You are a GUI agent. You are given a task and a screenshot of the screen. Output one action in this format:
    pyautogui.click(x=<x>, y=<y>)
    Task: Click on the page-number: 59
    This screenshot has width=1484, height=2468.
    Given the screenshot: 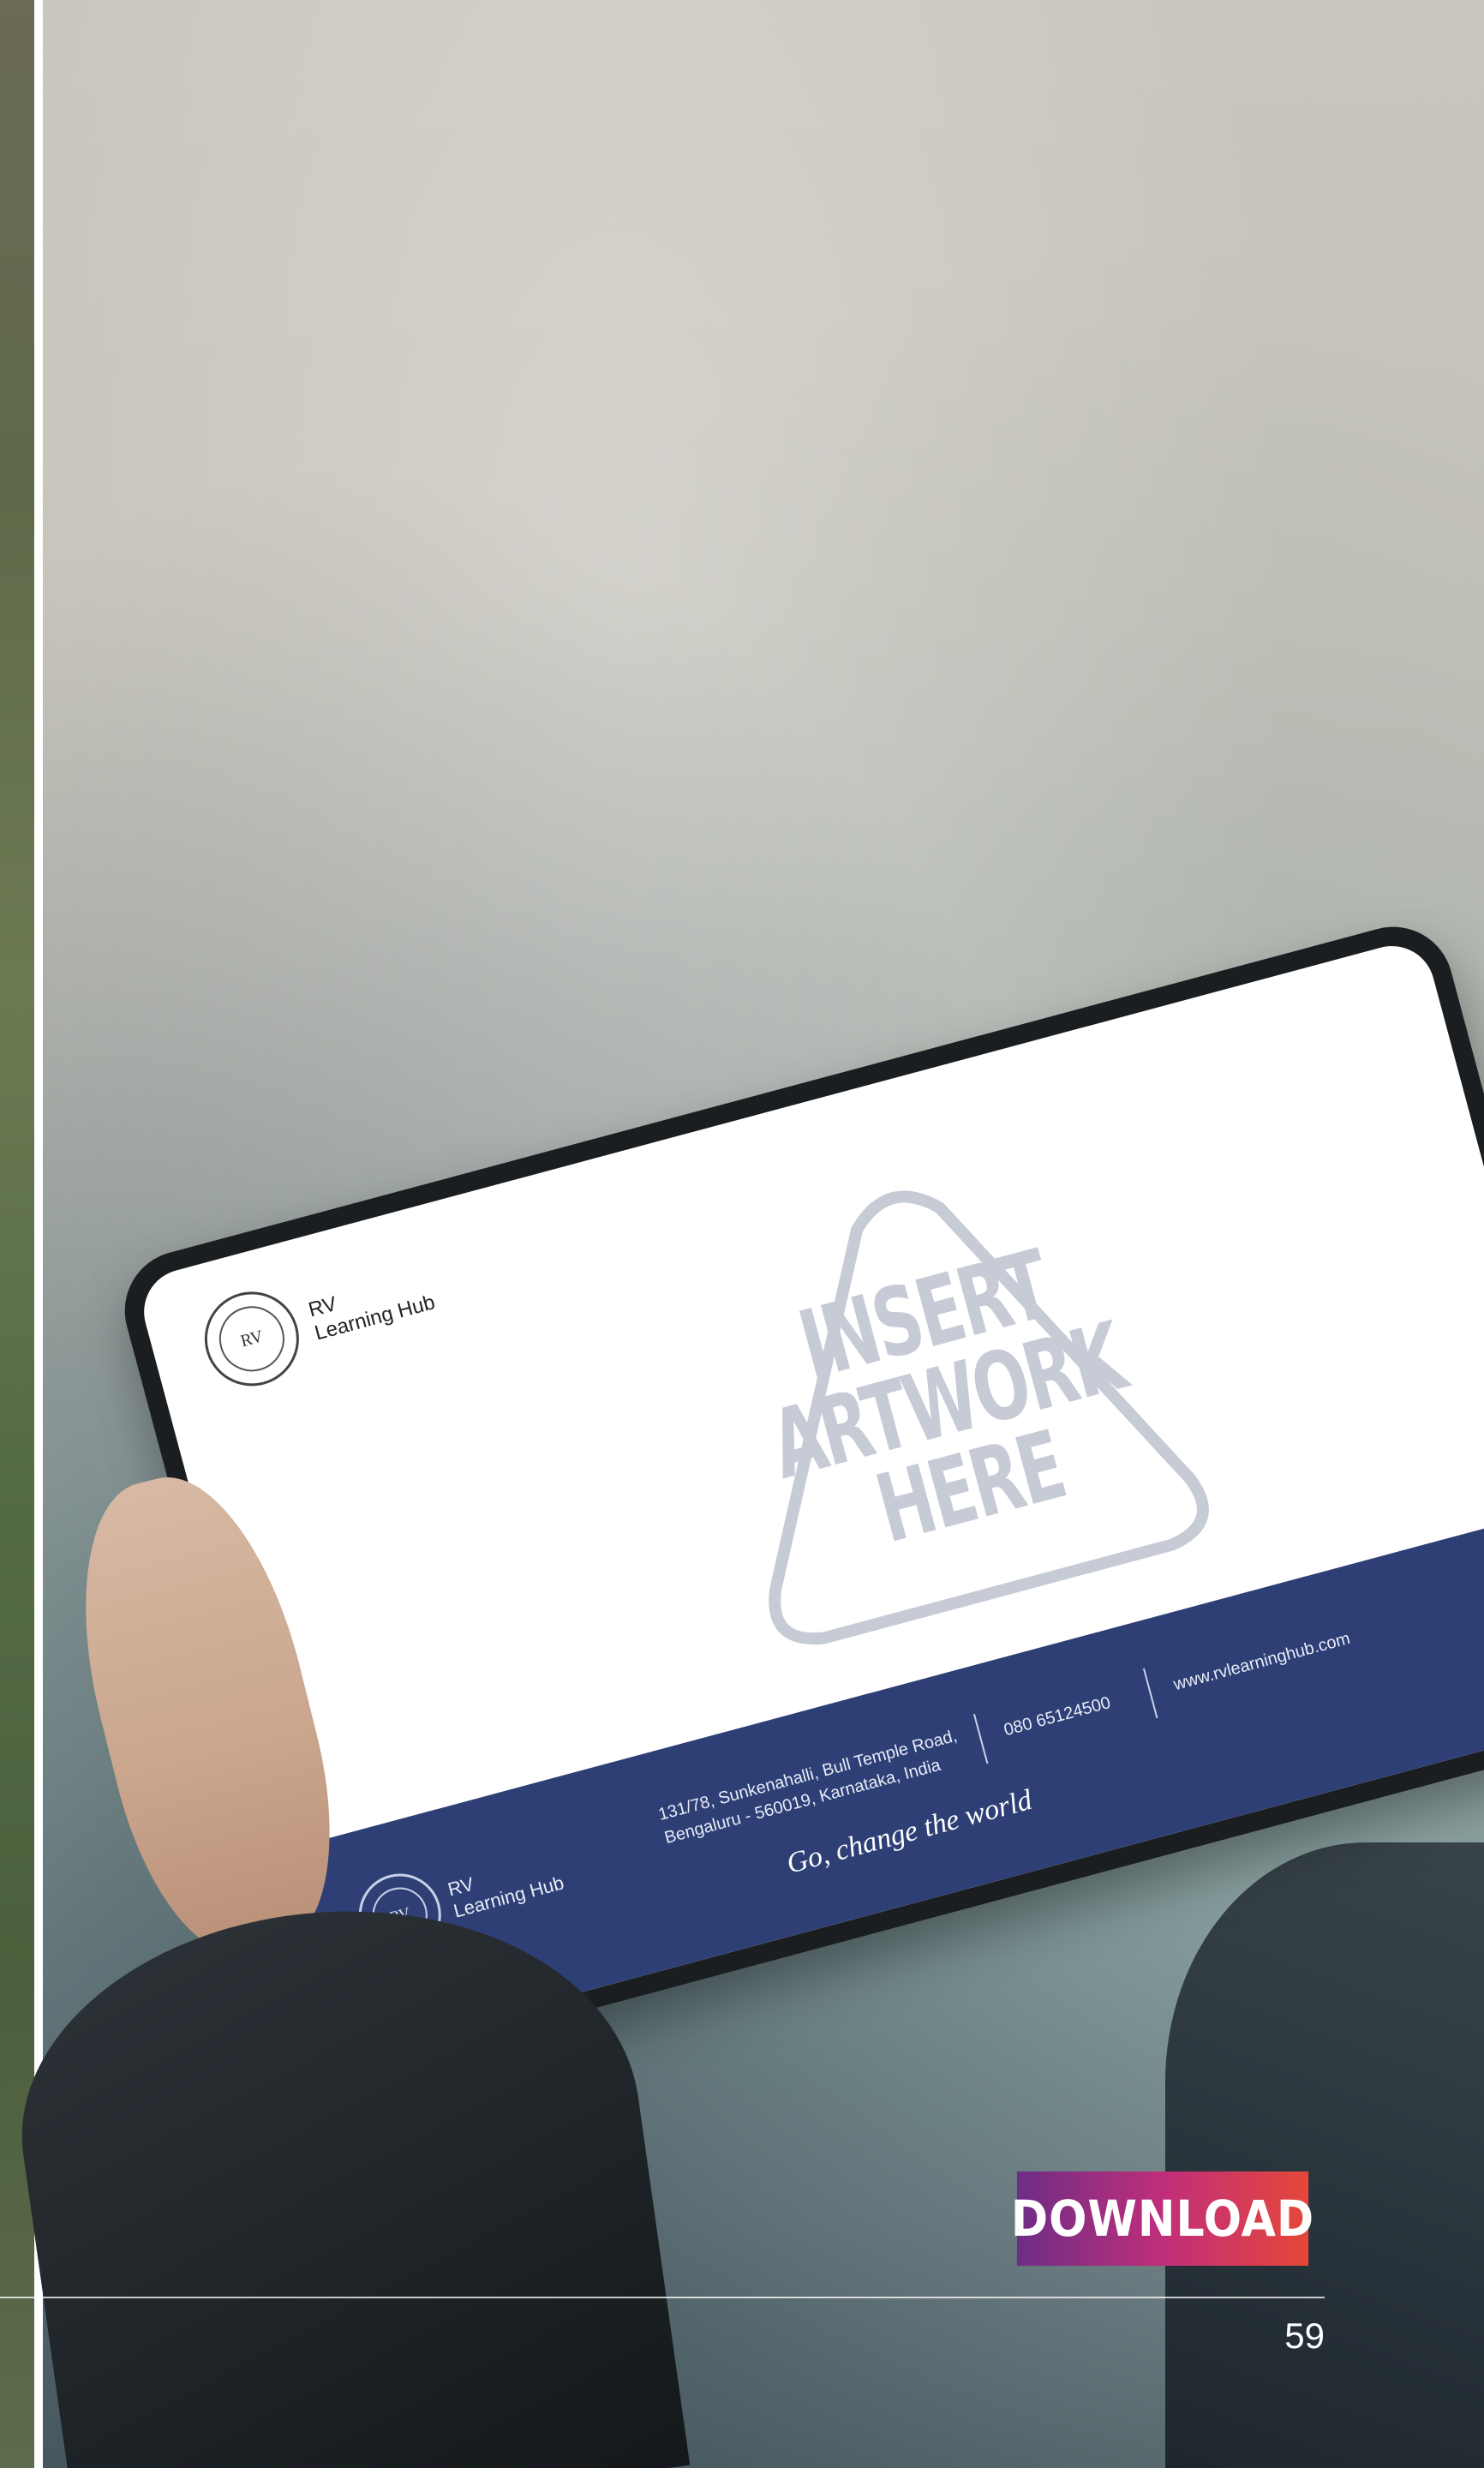 What is the action you would take?
    pyautogui.click(x=1304, y=2335)
    